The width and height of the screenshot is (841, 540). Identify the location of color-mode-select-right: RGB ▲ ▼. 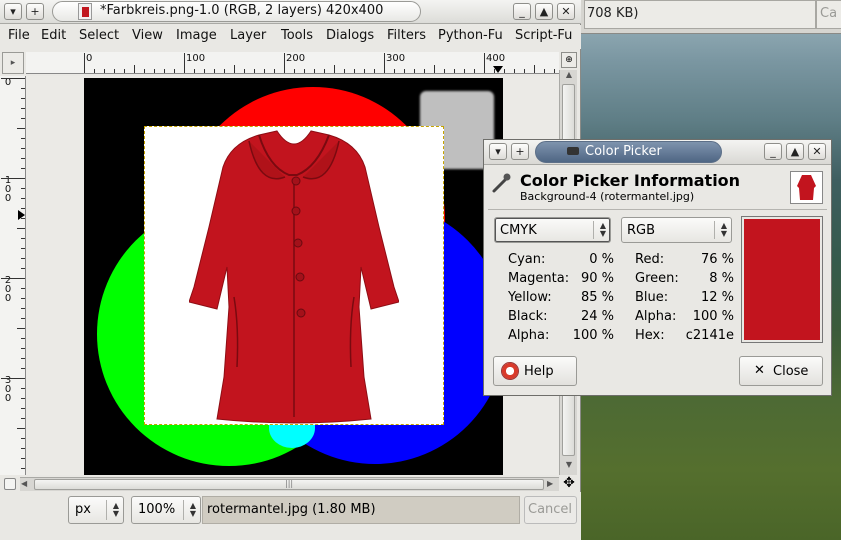
(676, 230).